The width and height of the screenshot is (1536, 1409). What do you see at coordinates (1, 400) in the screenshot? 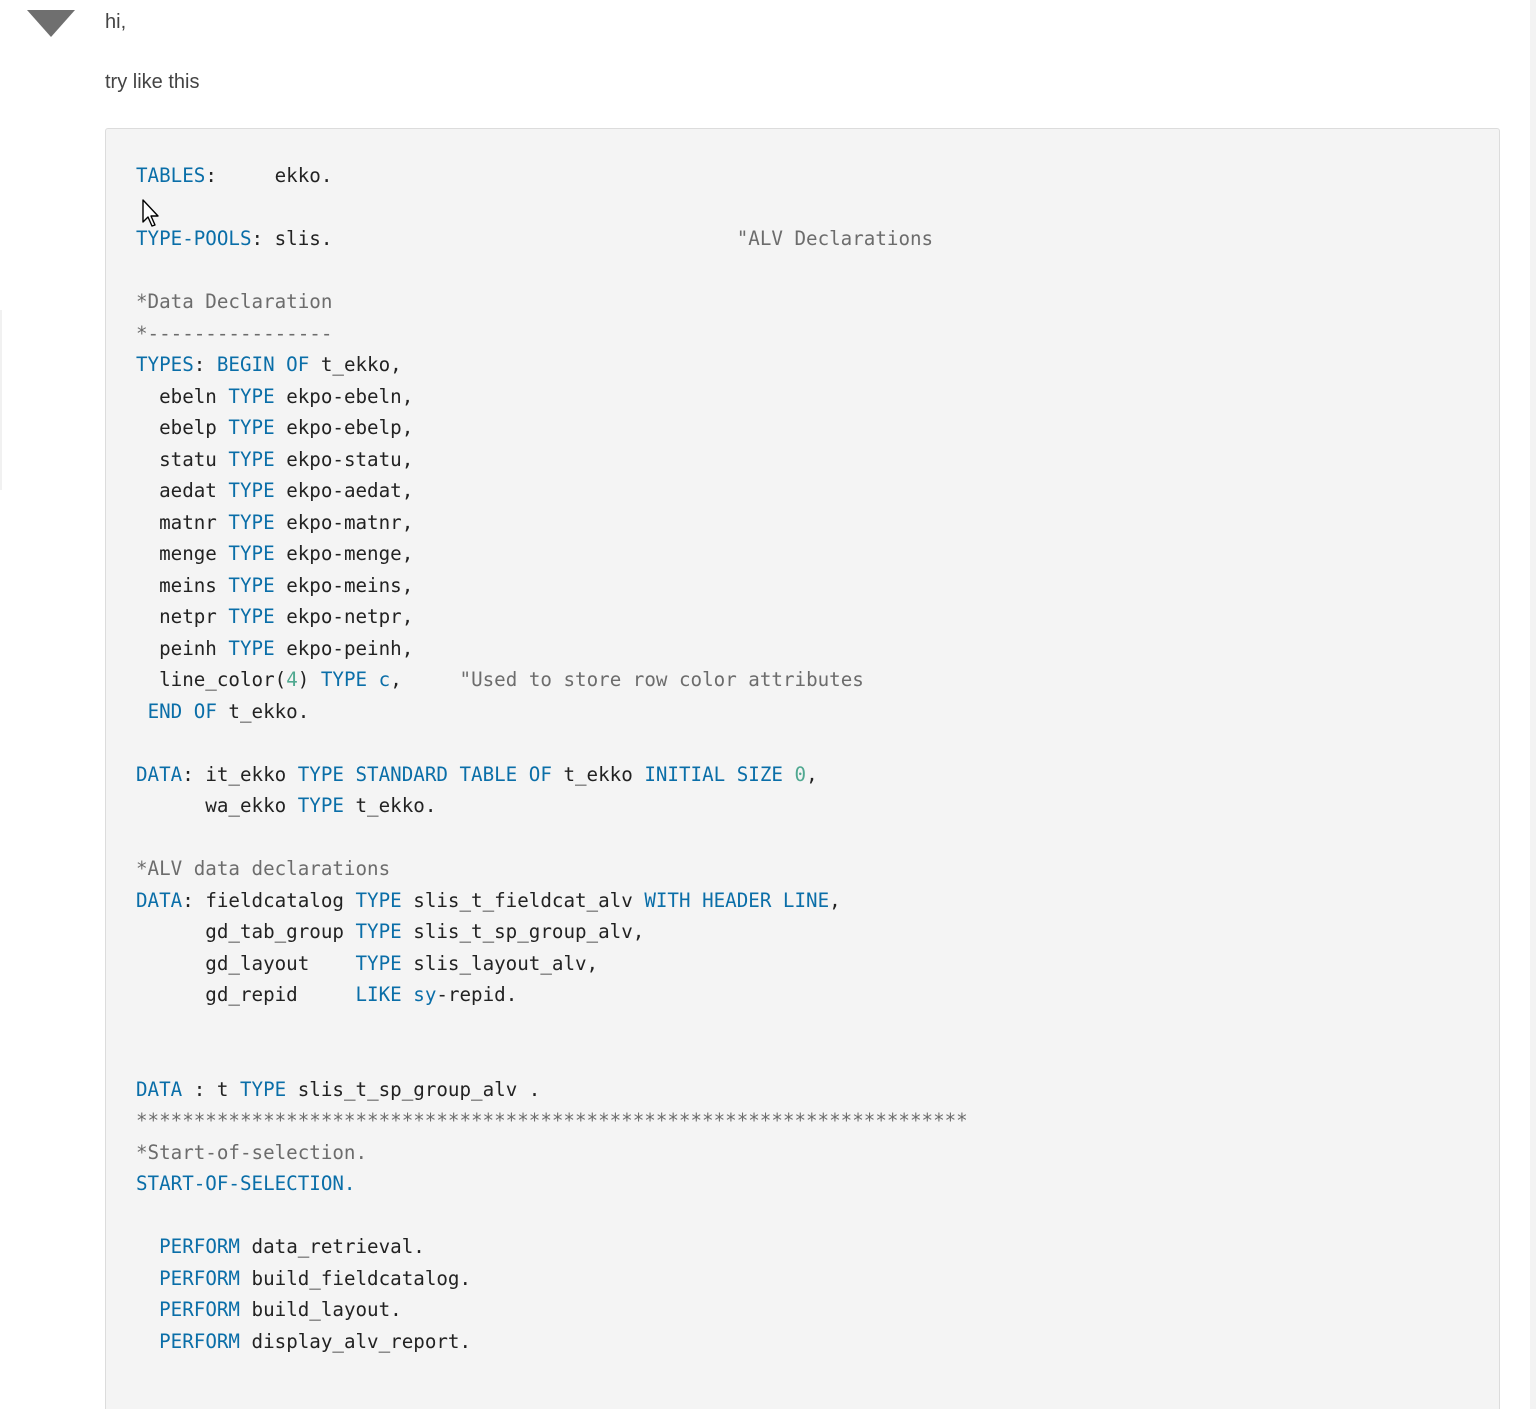
I see `left-divider` at bounding box center [1, 400].